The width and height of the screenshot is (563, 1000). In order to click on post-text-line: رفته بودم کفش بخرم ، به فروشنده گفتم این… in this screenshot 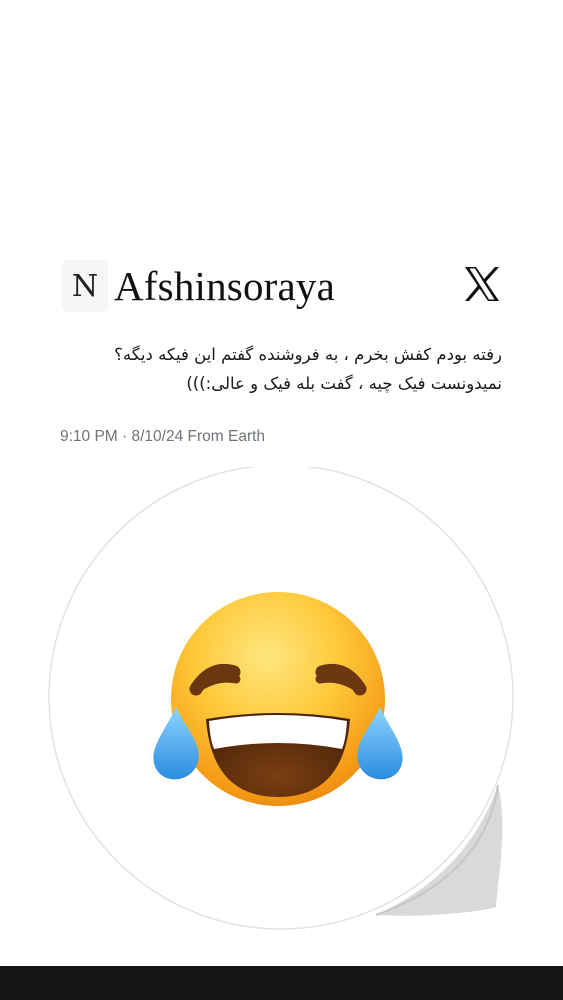, I will do `click(308, 354)`.